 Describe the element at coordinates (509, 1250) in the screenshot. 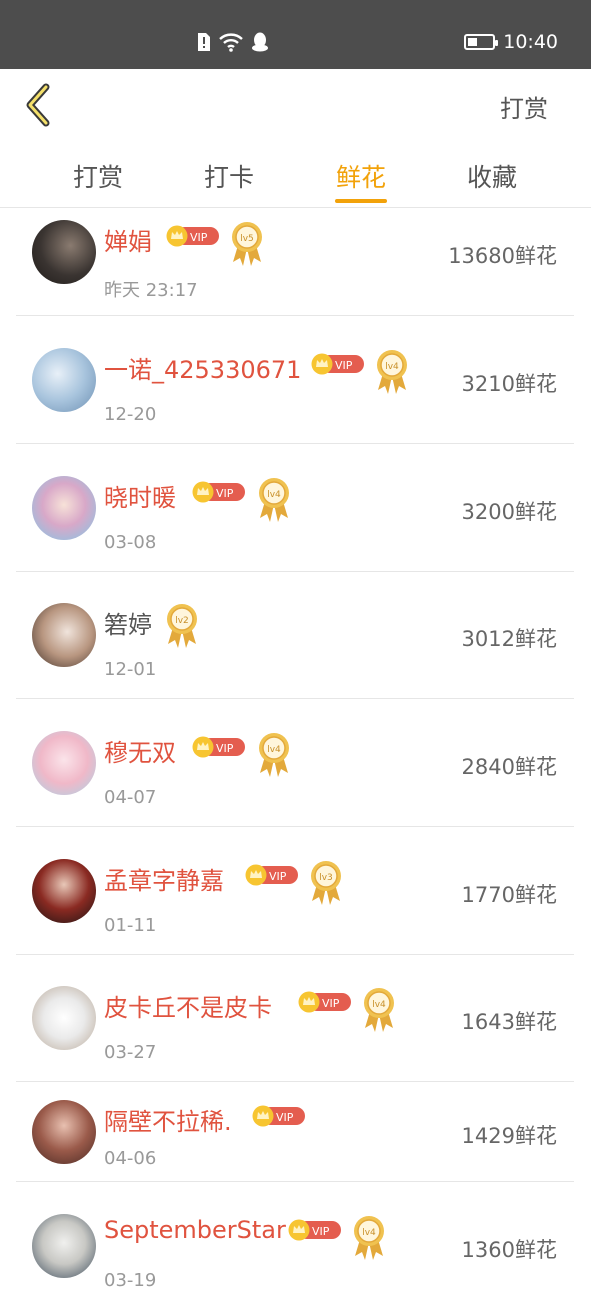

I see `flower-amount: 1360鲜花` at that location.